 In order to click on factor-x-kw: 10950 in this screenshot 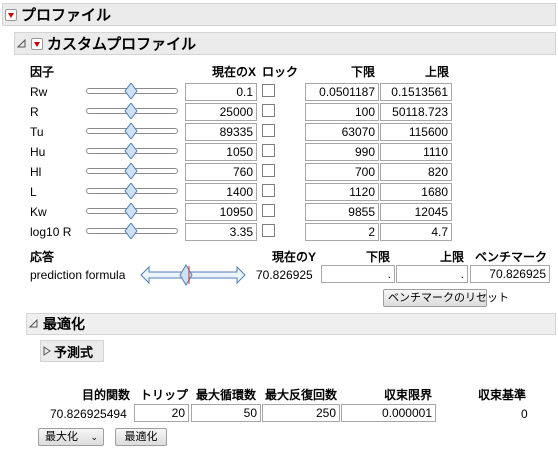, I will do `click(221, 212)`.